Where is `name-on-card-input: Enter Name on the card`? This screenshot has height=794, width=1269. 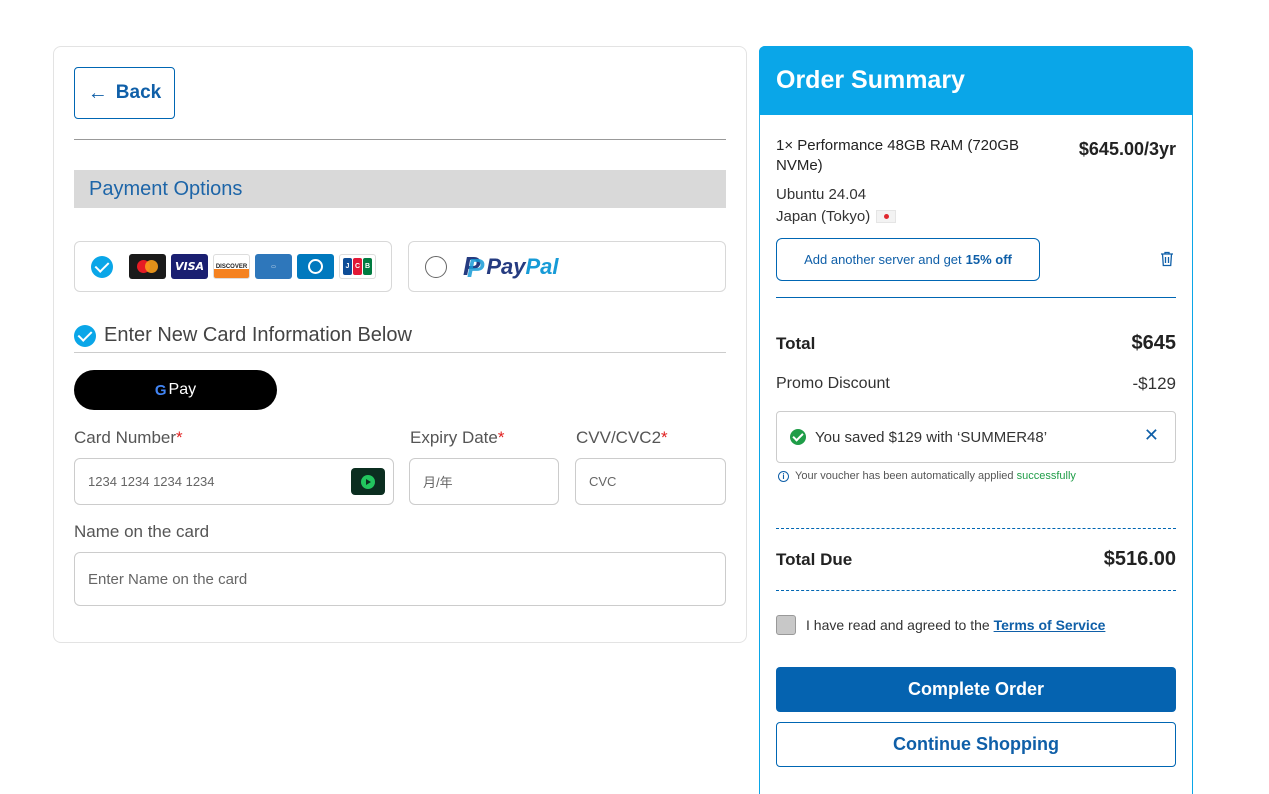 name-on-card-input: Enter Name on the card is located at coordinates (400, 579).